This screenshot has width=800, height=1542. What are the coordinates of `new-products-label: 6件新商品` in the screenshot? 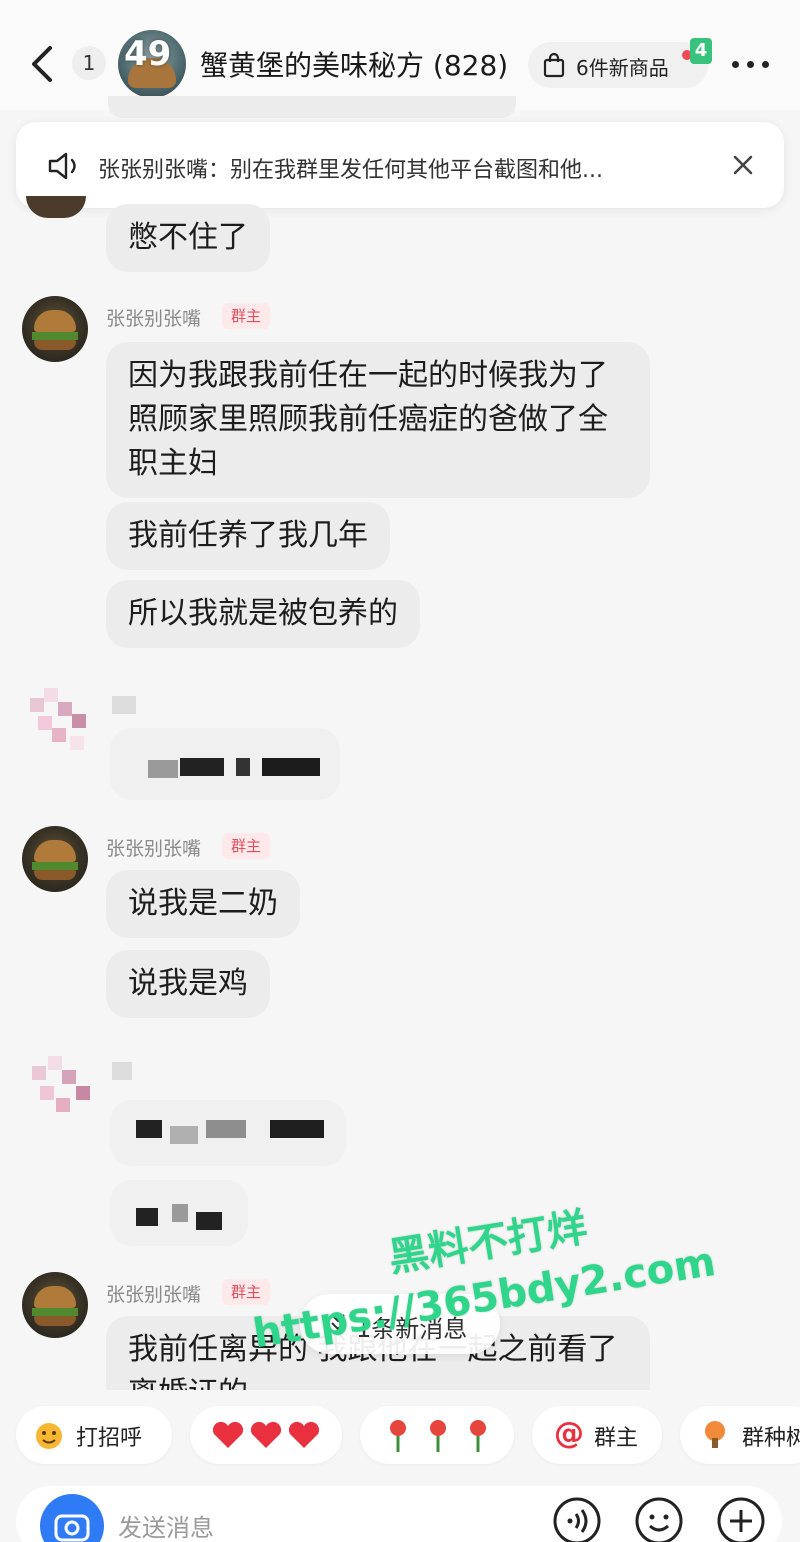 It's located at (622, 68).